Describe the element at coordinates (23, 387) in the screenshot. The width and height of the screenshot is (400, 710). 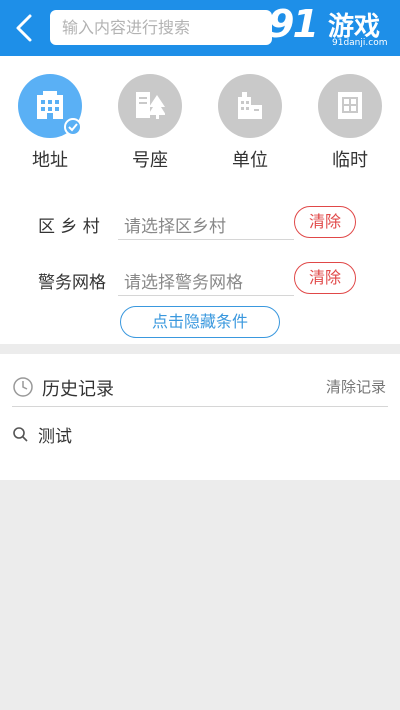
I see `clock-icon` at that location.